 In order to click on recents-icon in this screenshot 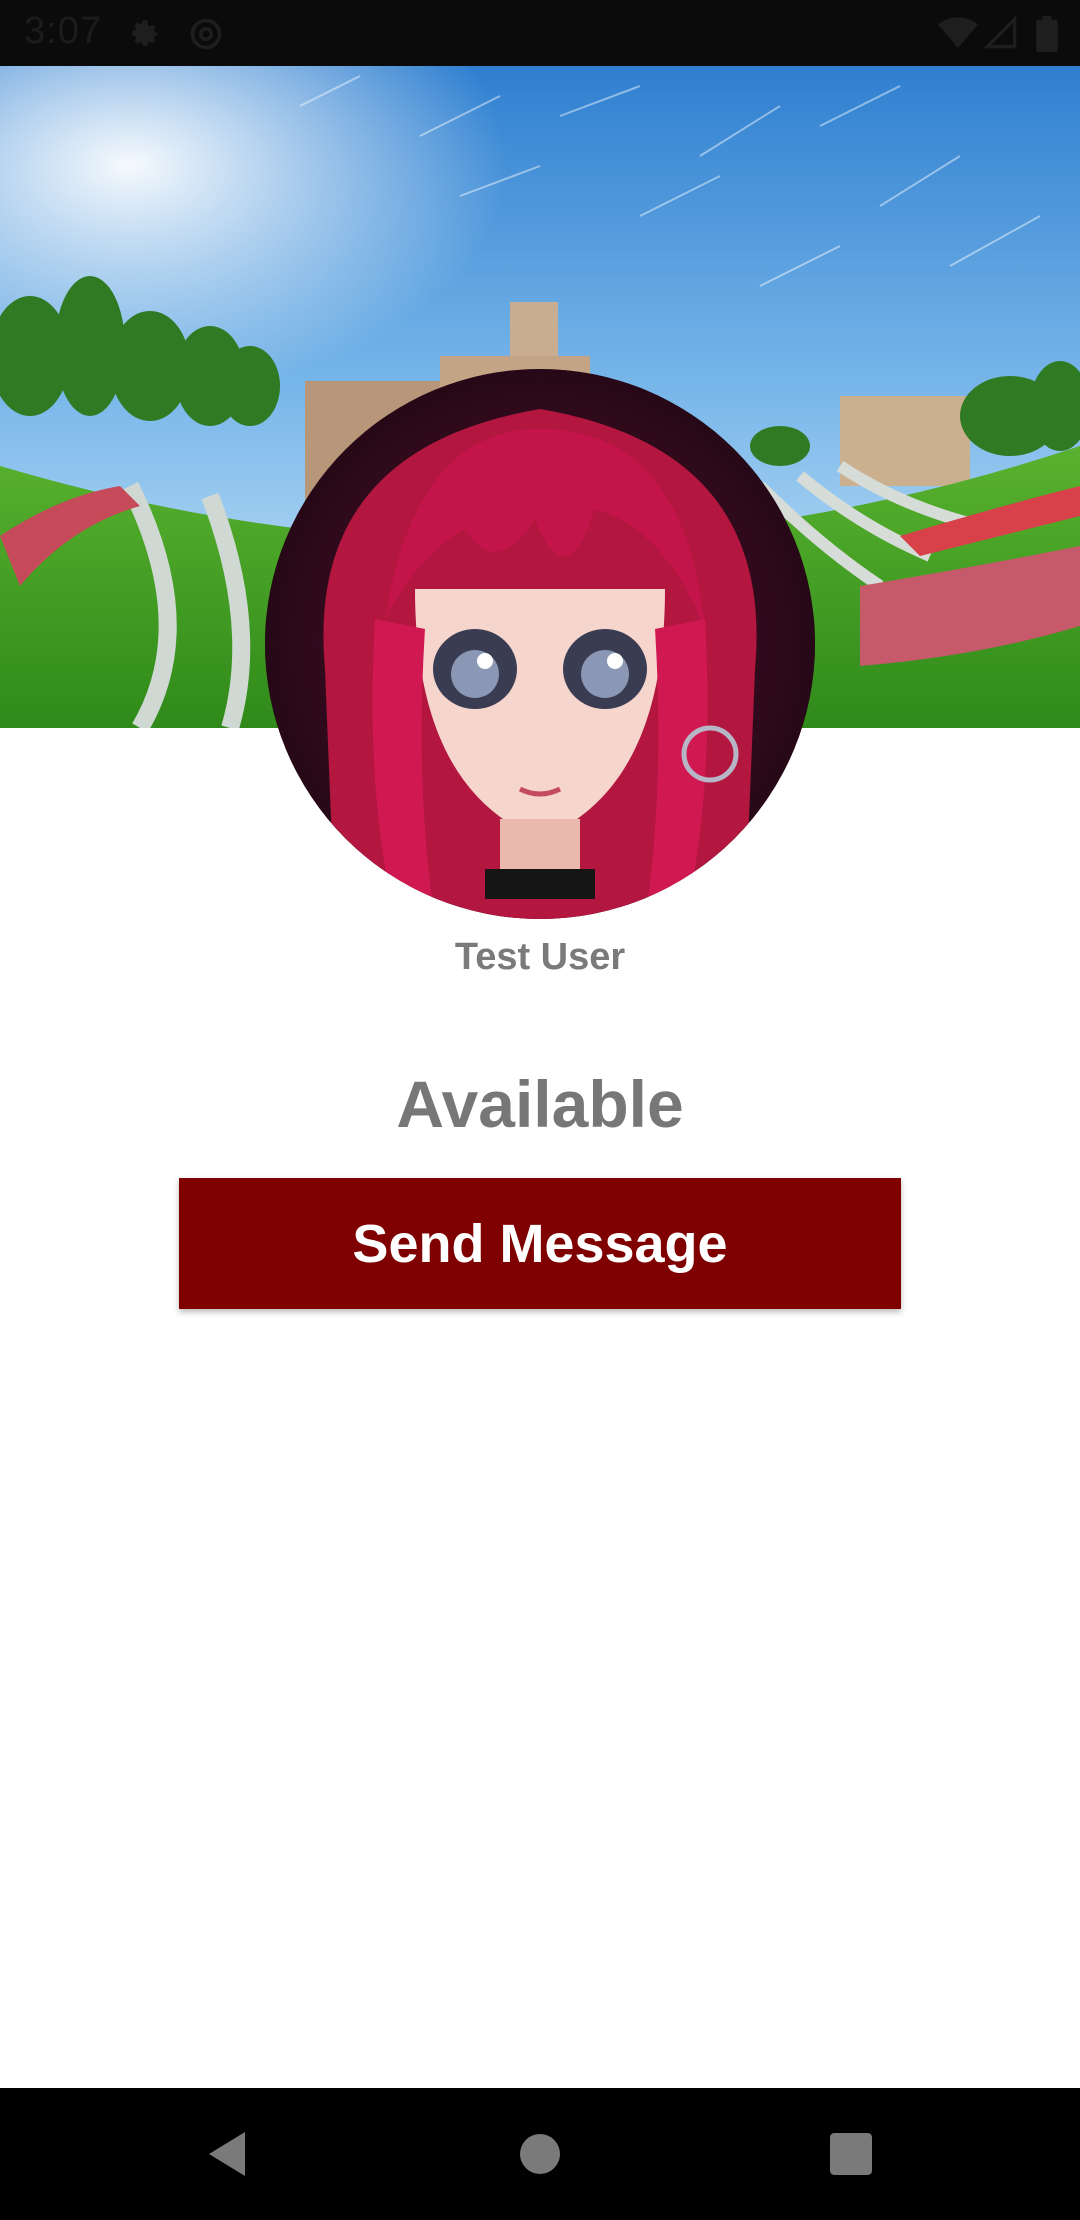, I will do `click(851, 2154)`.